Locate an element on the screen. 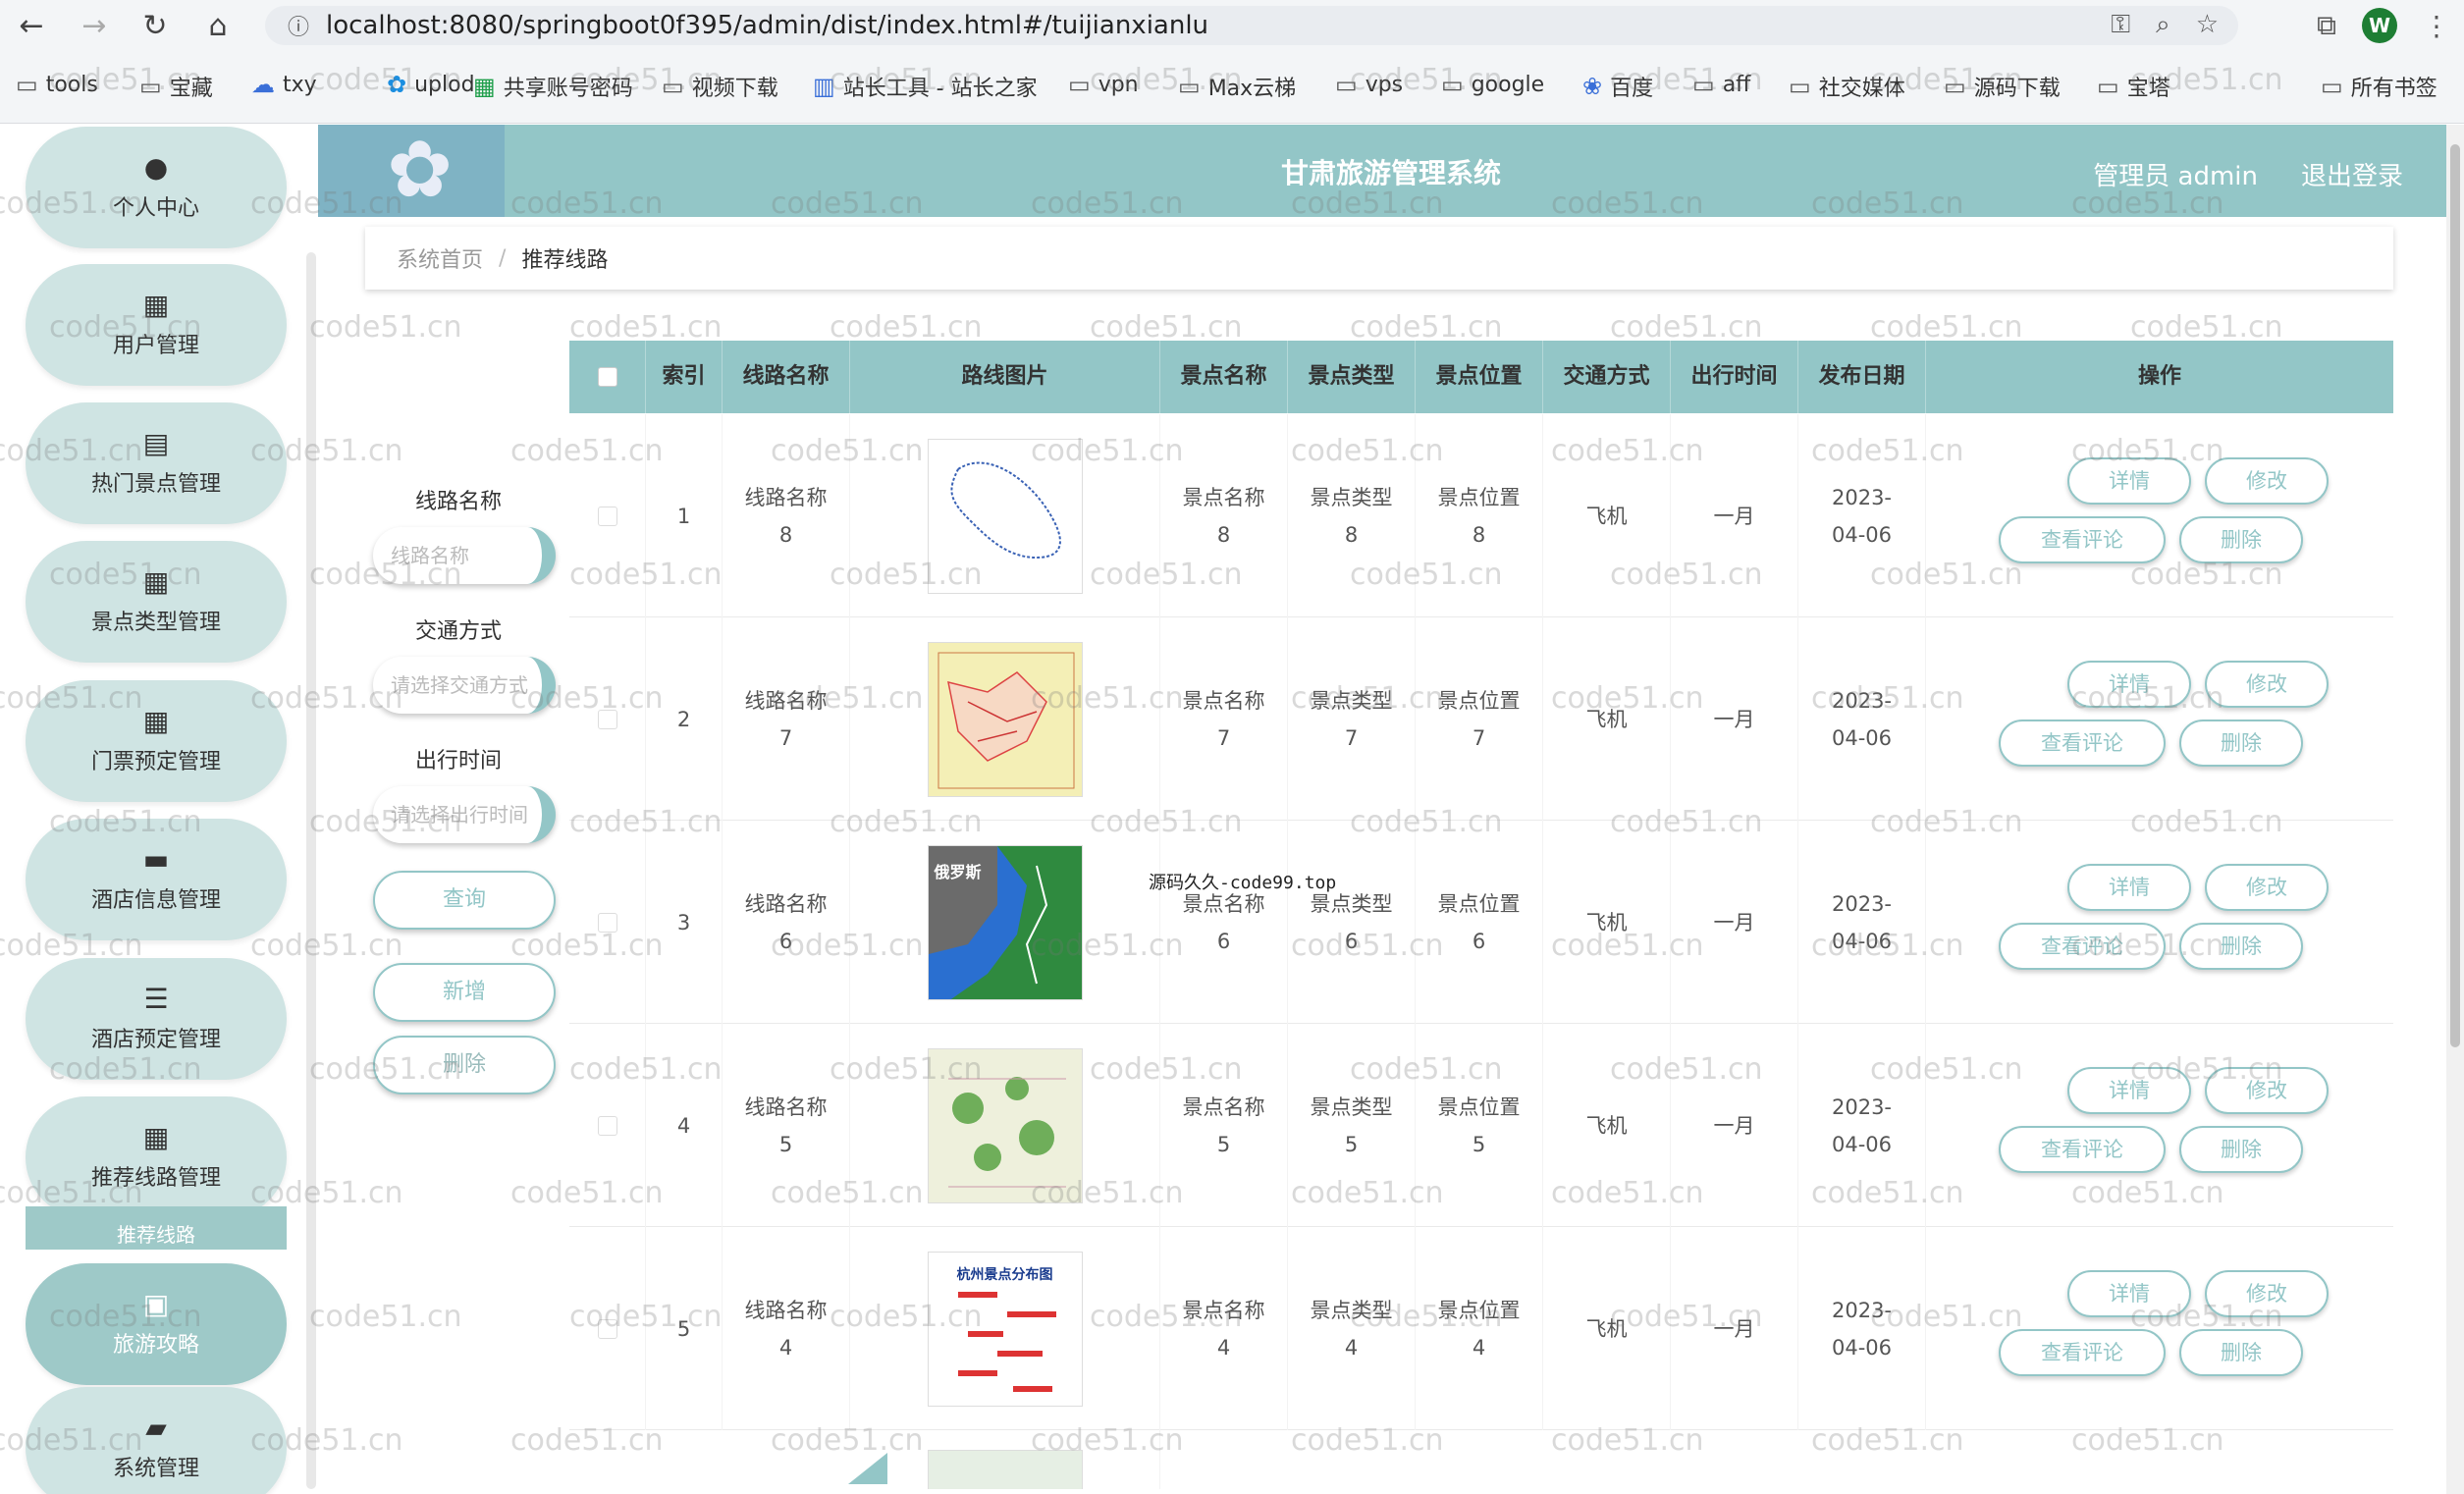 The width and height of the screenshot is (2464, 1494). sidebar-item-spot-types: ▦ 景点类型管理 is located at coordinates (156, 602).